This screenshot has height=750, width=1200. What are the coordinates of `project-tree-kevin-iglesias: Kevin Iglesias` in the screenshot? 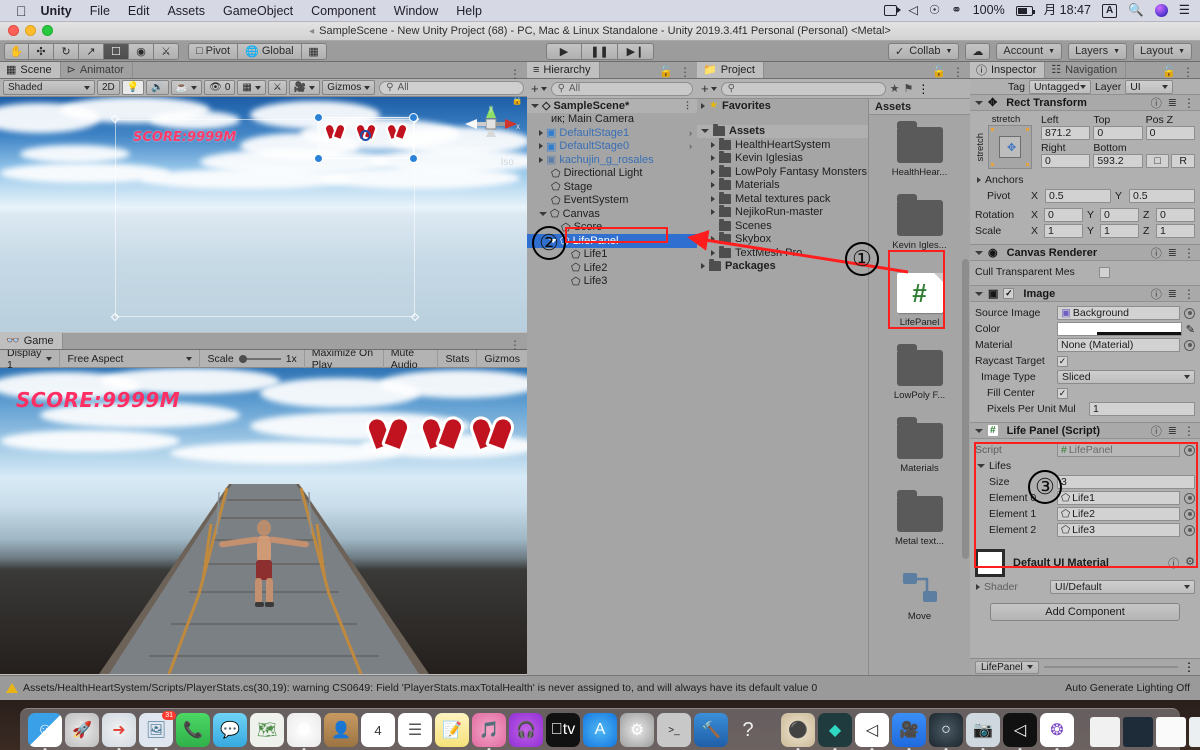 It's located at (782, 158).